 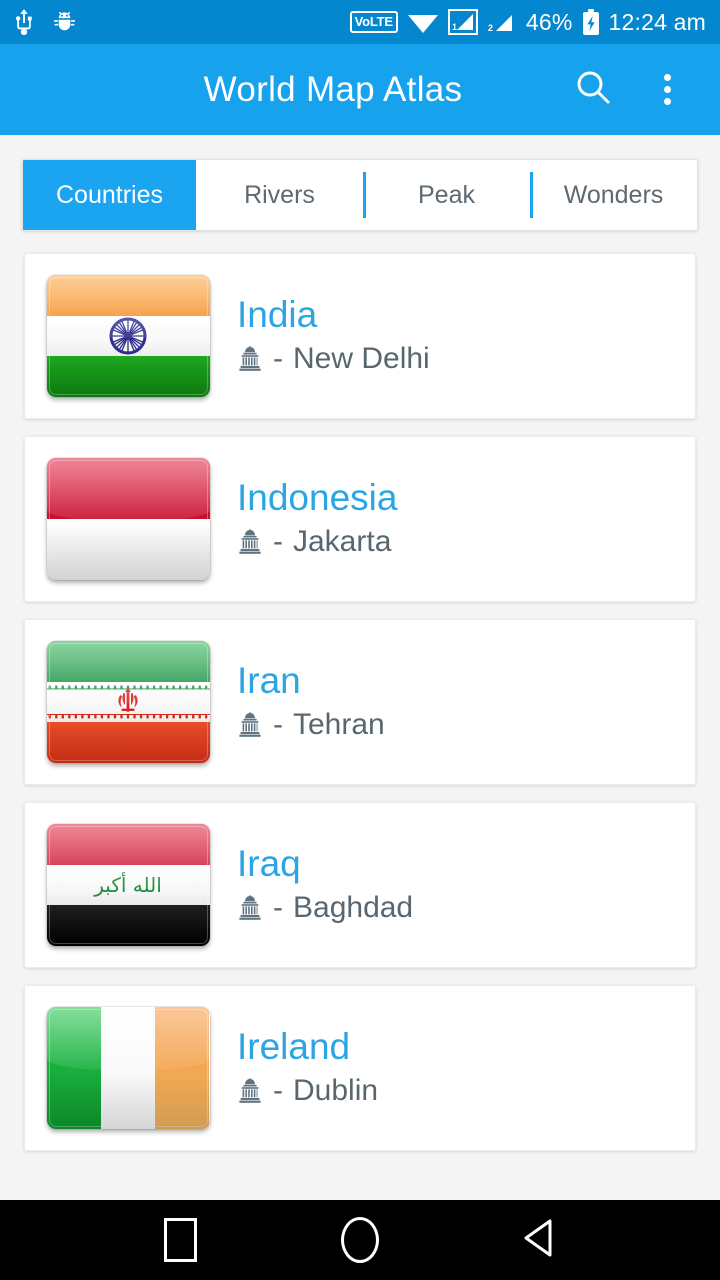 I want to click on tab-peak-label: Peak, so click(x=446, y=194).